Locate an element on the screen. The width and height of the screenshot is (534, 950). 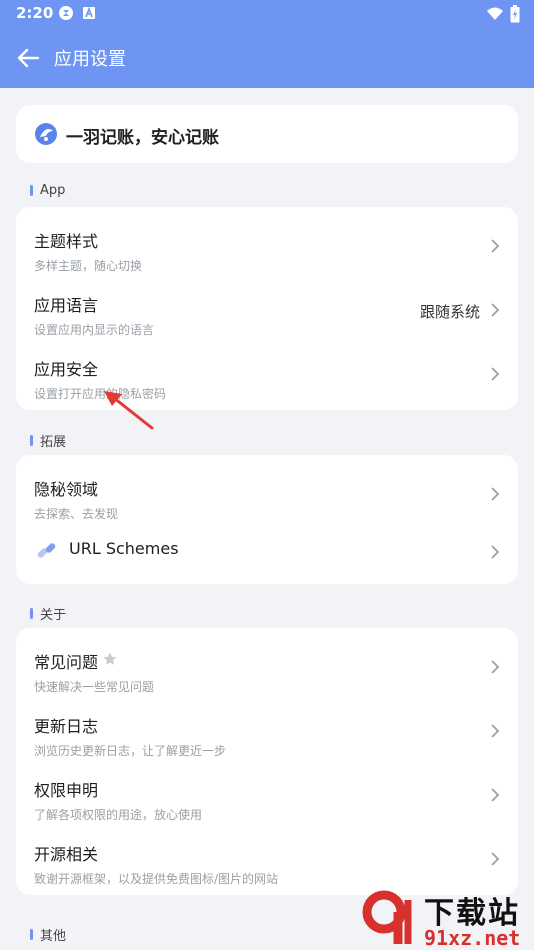
battery-icon is located at coordinates (515, 14).